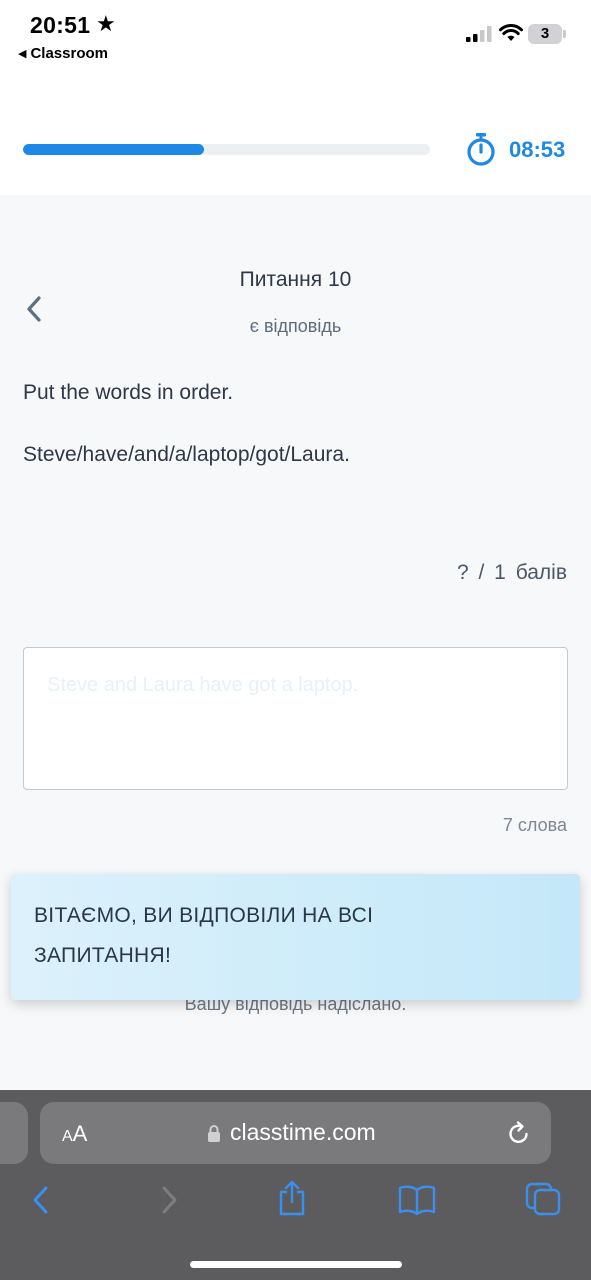  I want to click on status-time: 20:51, so click(60, 25).